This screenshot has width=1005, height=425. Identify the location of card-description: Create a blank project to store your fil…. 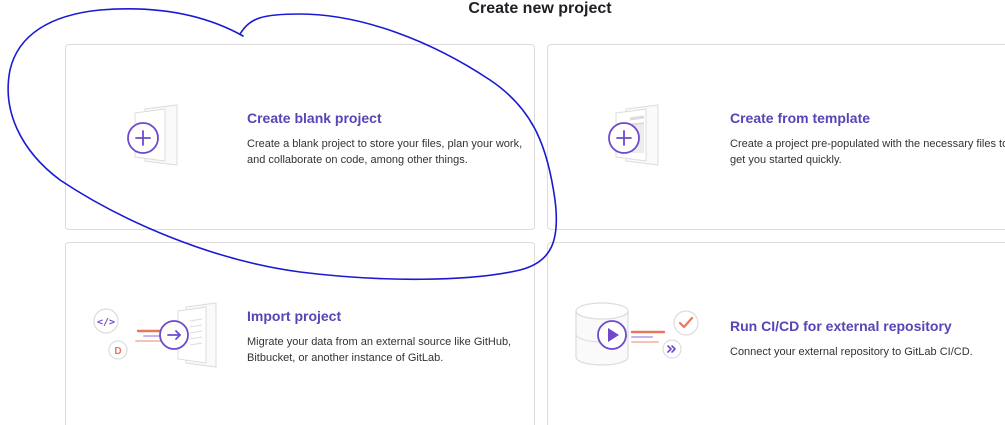
(385, 152).